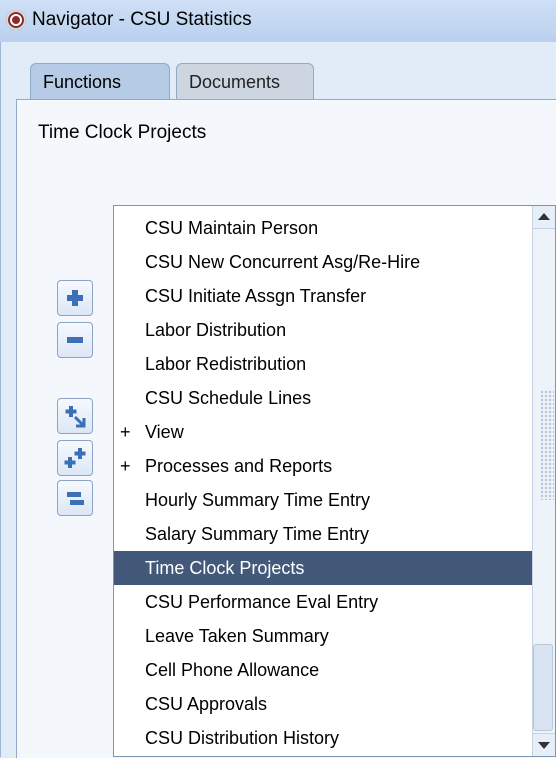 This screenshot has height=758, width=556. I want to click on collapse-button, so click(75, 340).